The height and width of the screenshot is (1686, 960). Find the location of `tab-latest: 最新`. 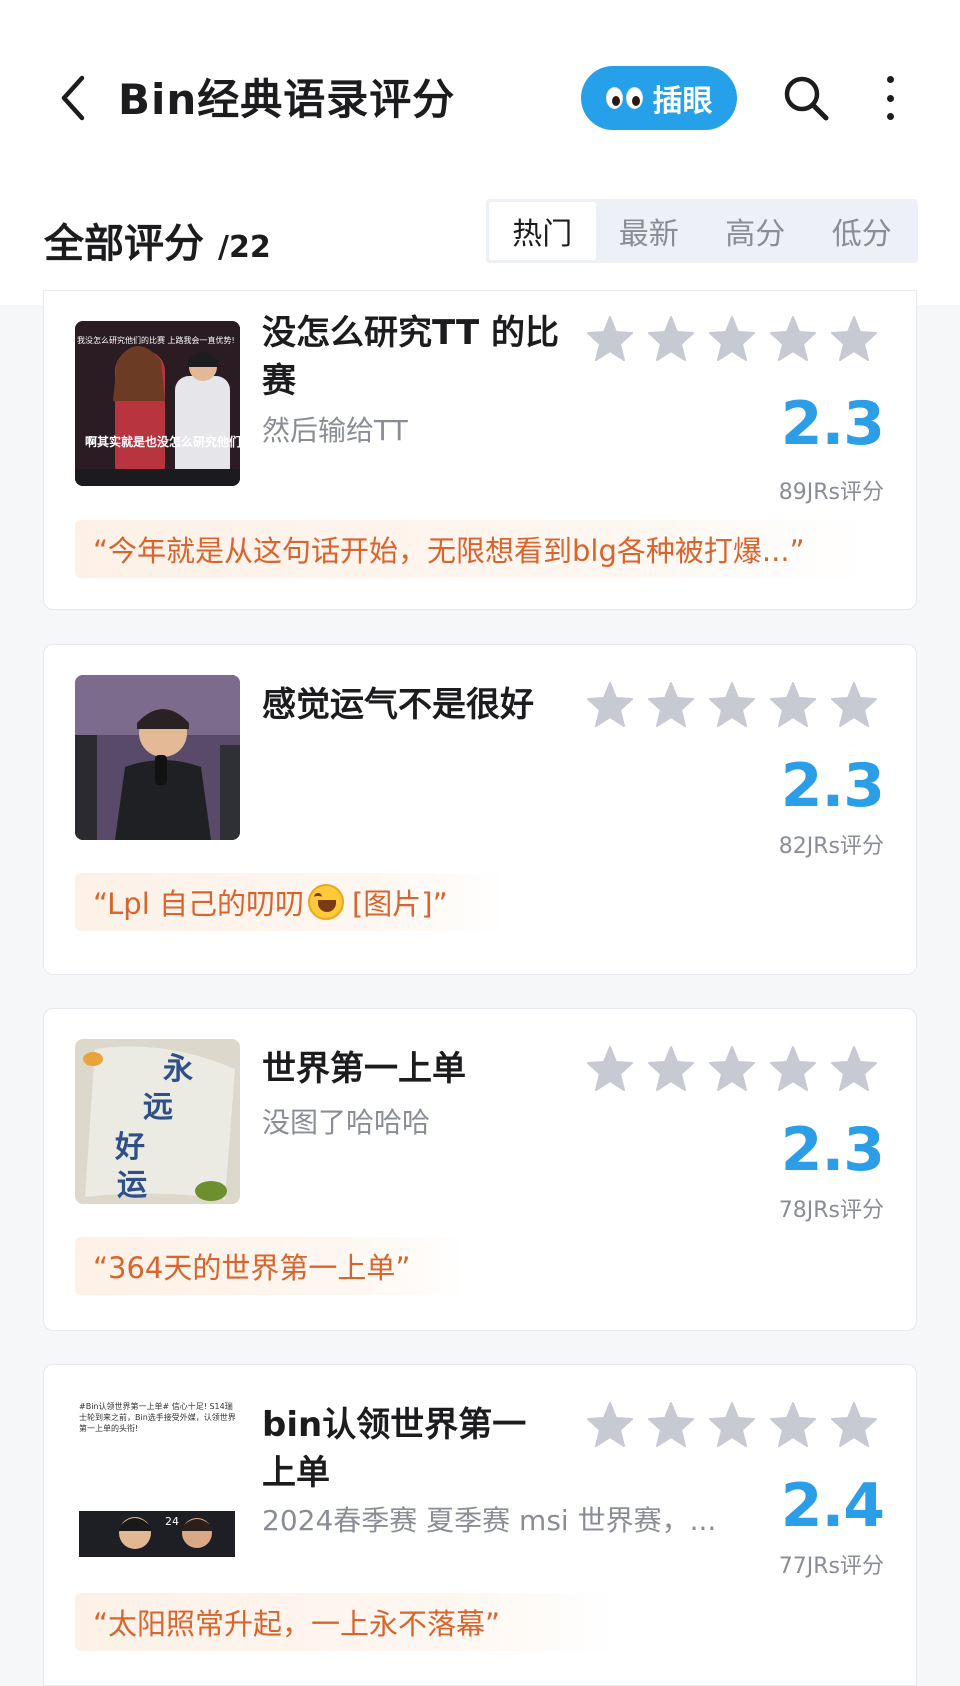

tab-latest: 最新 is located at coordinates (649, 231).